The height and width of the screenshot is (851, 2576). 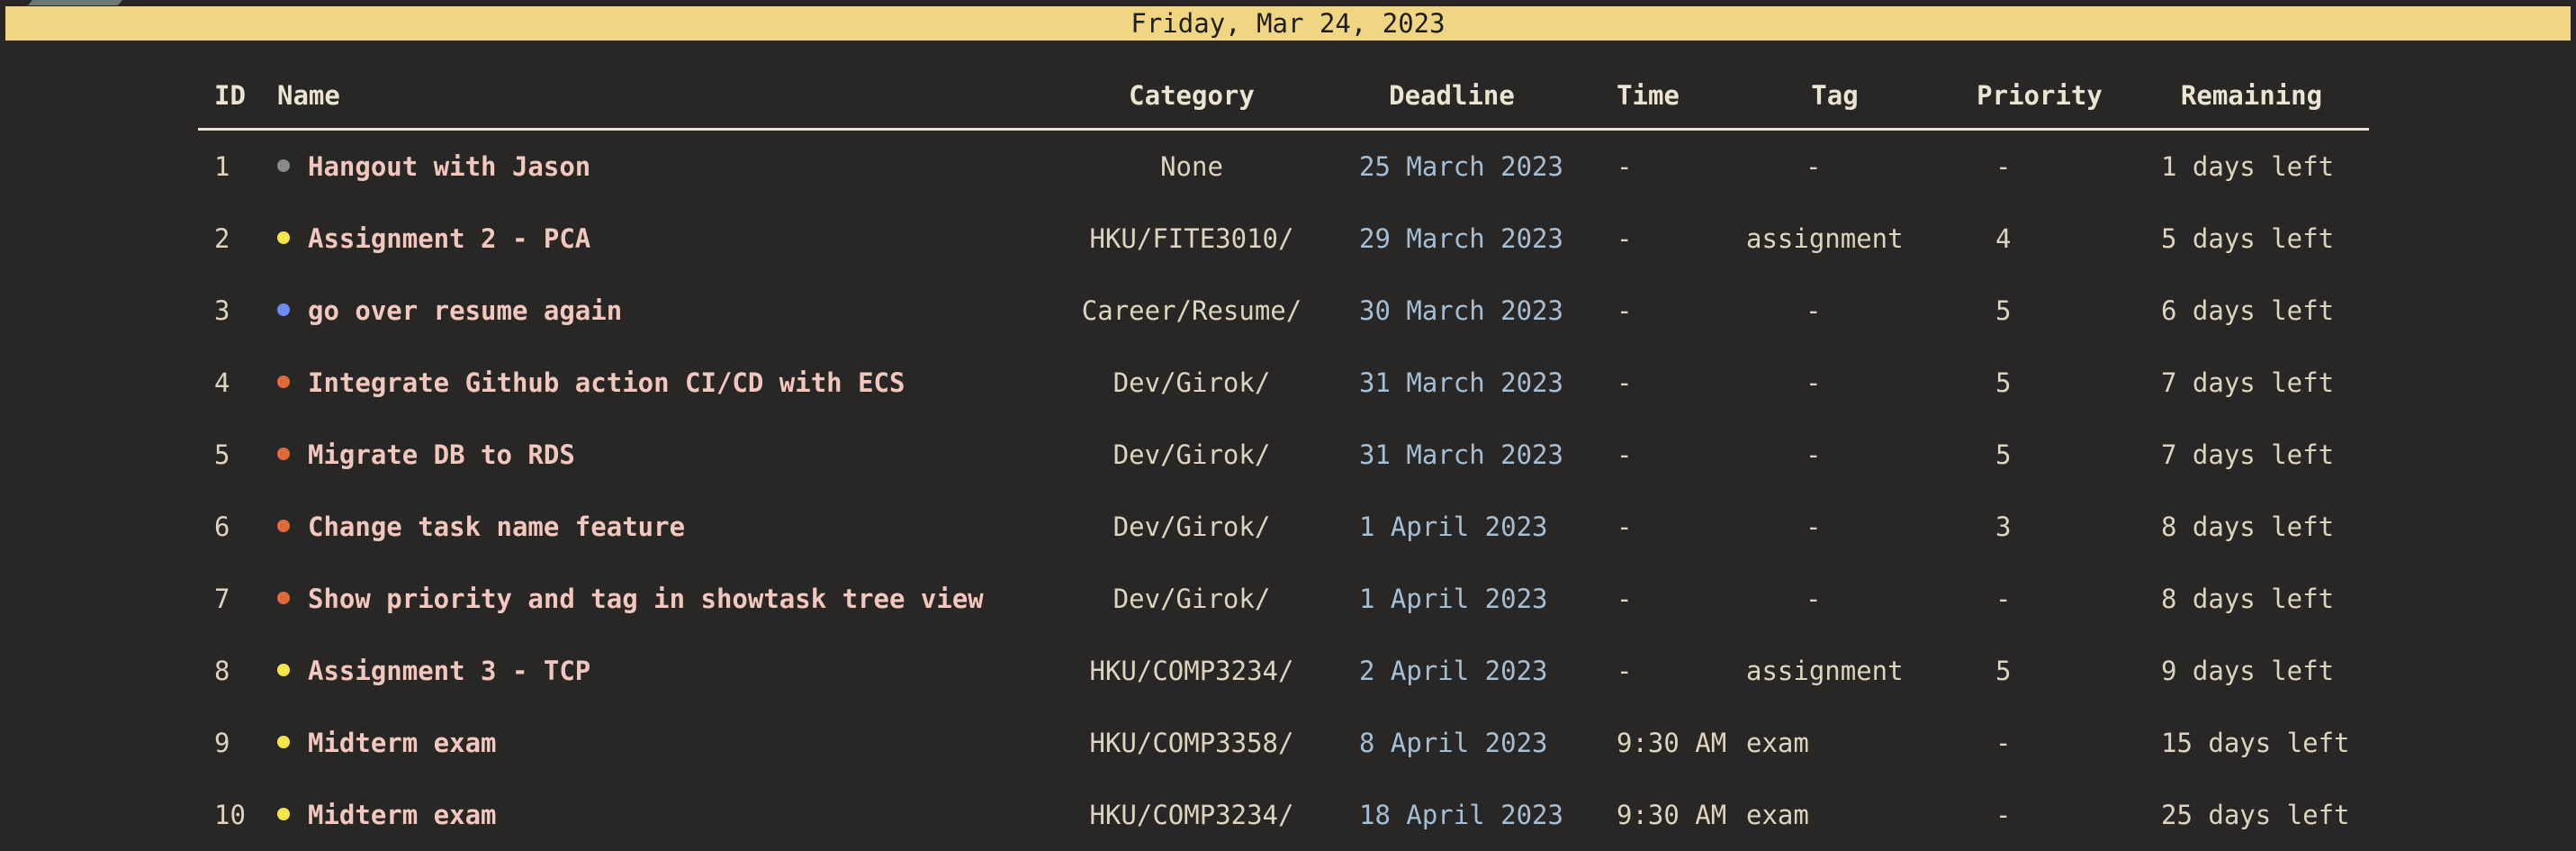 What do you see at coordinates (1452, 239) in the screenshot?
I see `task-deadline: 29 March 2023` at bounding box center [1452, 239].